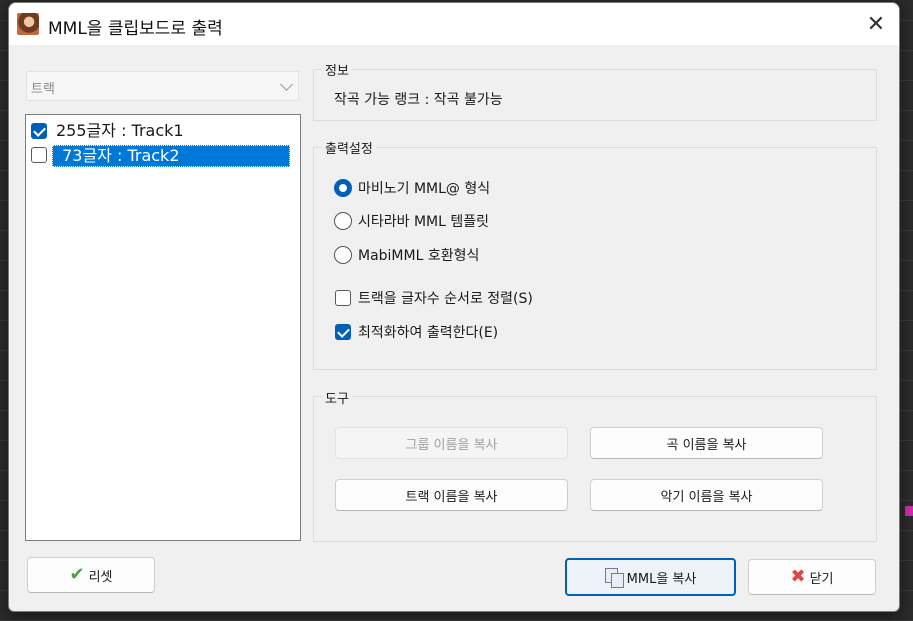  Describe the element at coordinates (162, 86) in the screenshot. I see `track-combo: 트랙` at that location.